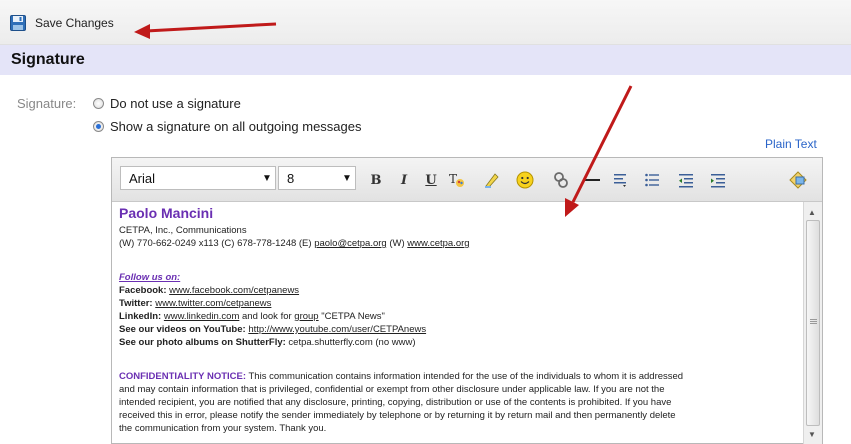  I want to click on scrollbar-thumb, so click(813, 323).